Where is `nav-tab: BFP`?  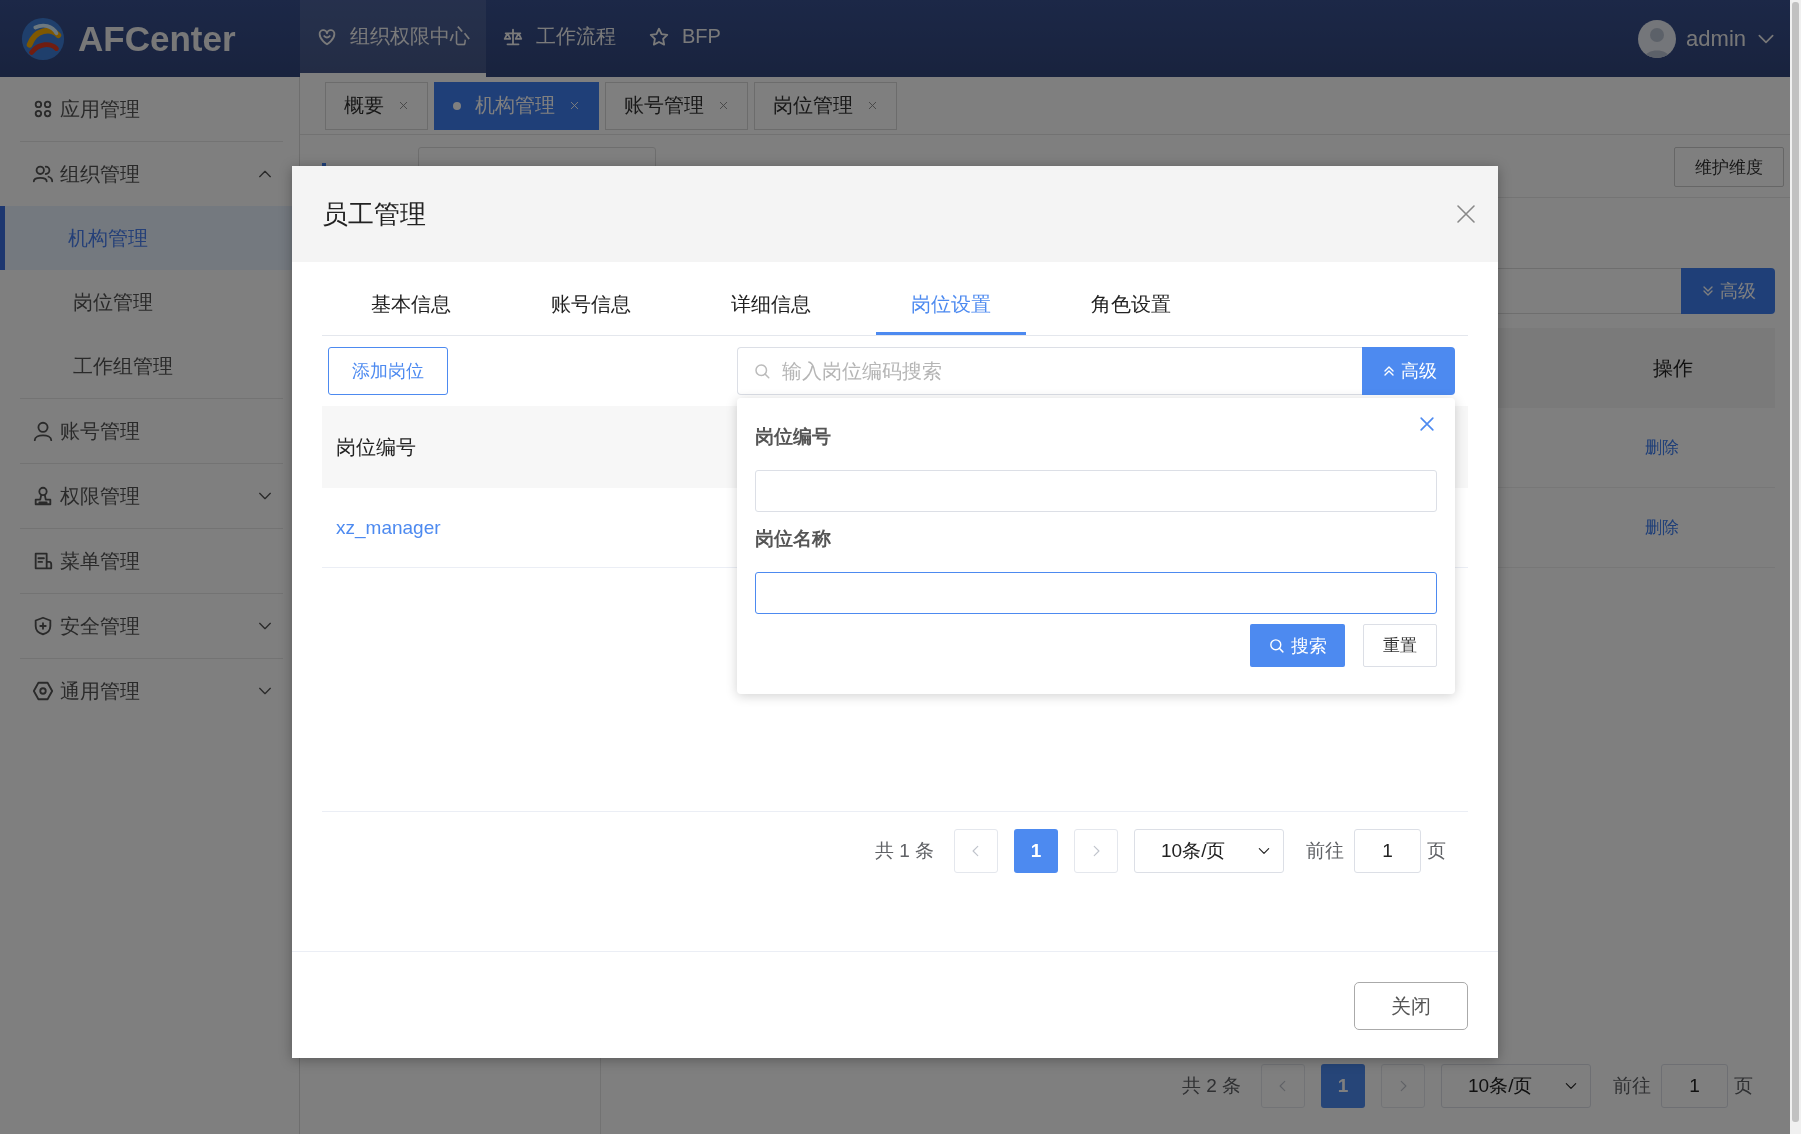 nav-tab: BFP is located at coordinates (684, 38).